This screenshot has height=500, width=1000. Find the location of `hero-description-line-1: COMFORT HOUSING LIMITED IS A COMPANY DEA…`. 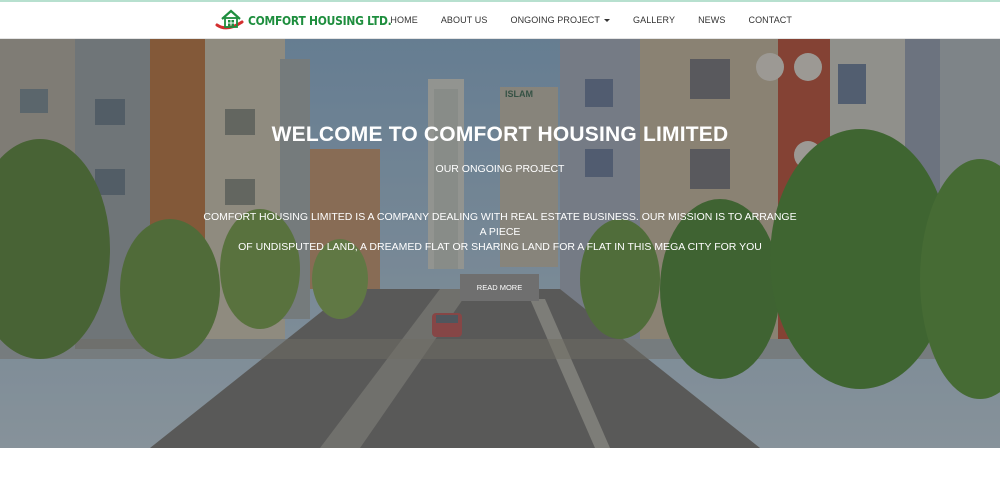

hero-description-line-1: COMFORT HOUSING LIMITED IS A COMPANY DEA… is located at coordinates (500, 224).